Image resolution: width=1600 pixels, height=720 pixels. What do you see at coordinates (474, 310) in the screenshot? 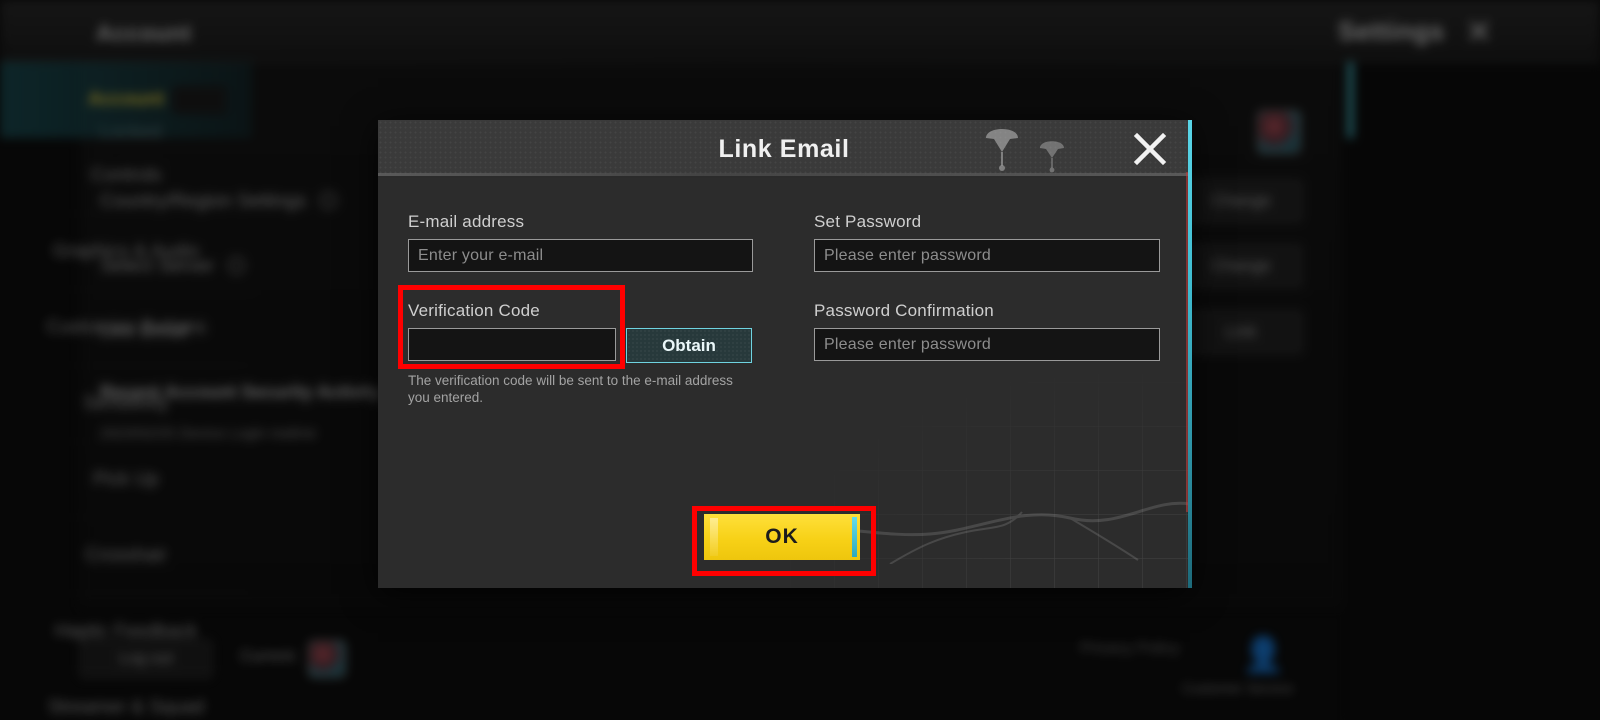
I see `verification-code-label: Verification Code` at bounding box center [474, 310].